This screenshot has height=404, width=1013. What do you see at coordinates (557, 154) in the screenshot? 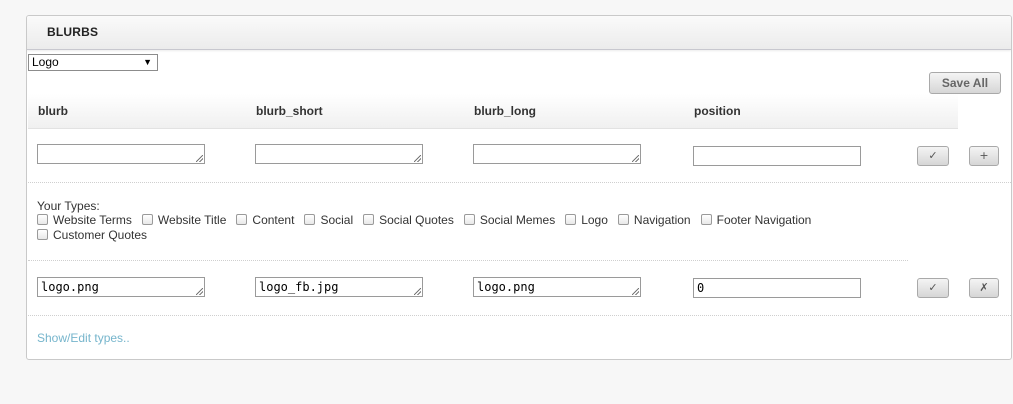
I see `new-blurb-long-textarea` at bounding box center [557, 154].